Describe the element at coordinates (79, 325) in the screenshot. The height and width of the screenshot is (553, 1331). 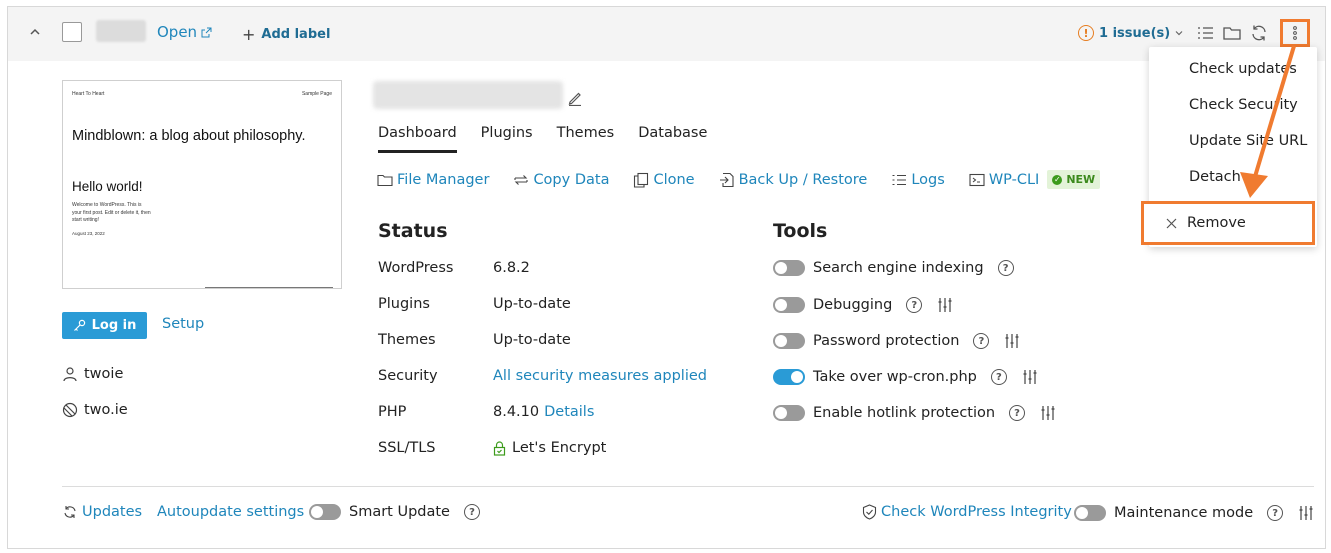
I see `key-icon` at that location.